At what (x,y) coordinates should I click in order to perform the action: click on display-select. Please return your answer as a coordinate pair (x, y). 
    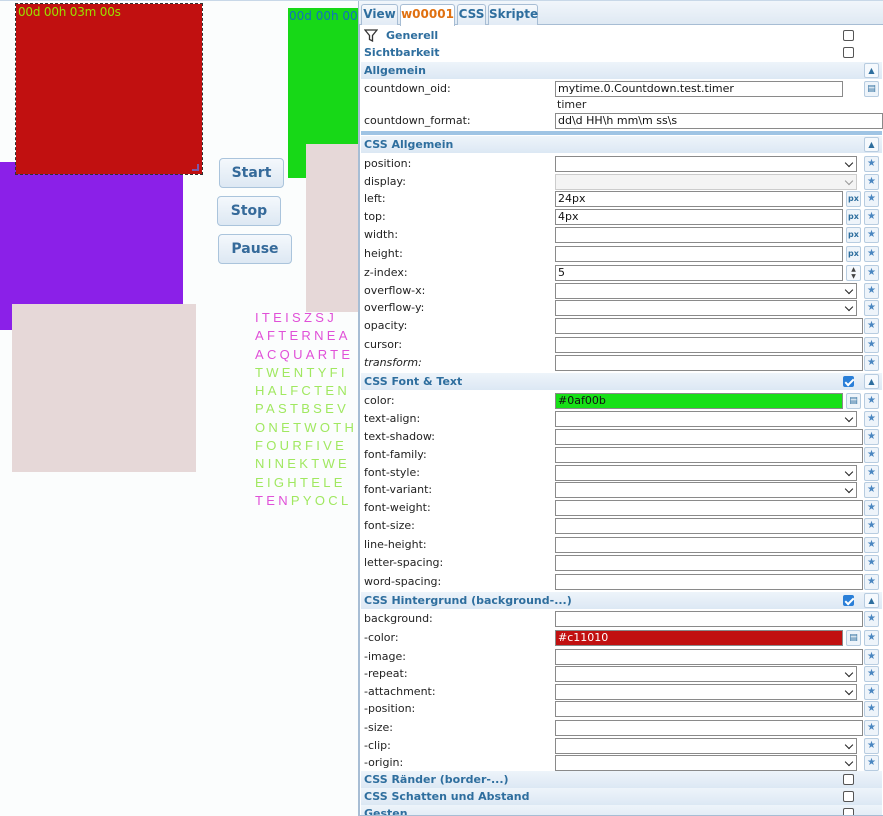
    Looking at the image, I should click on (706, 182).